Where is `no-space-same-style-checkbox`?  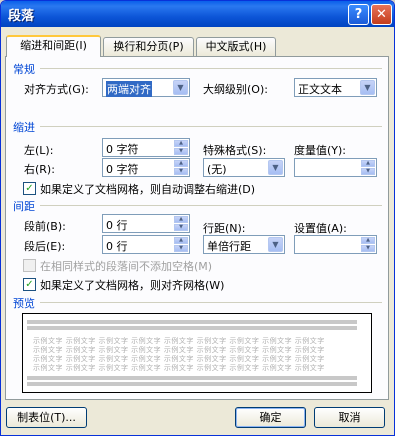 no-space-same-style-checkbox is located at coordinates (29, 265).